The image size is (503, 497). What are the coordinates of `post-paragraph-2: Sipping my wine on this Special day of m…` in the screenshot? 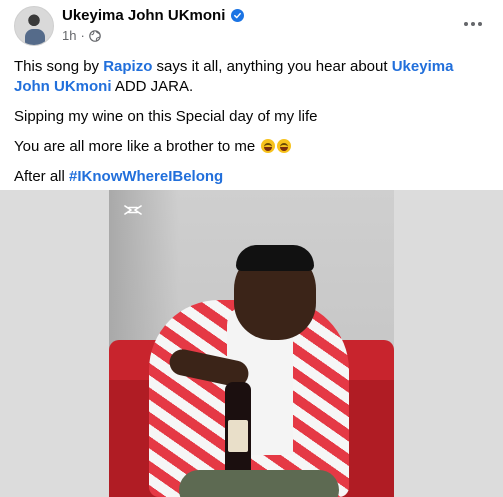 It's located at (166, 116).